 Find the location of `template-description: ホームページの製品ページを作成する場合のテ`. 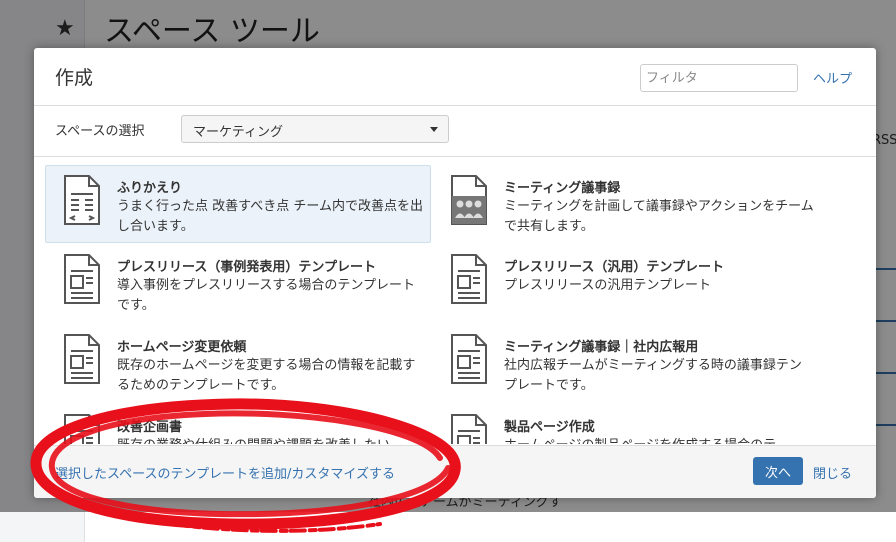

template-description: ホームページの製品ページを作成する場合のテ is located at coordinates (659, 440).